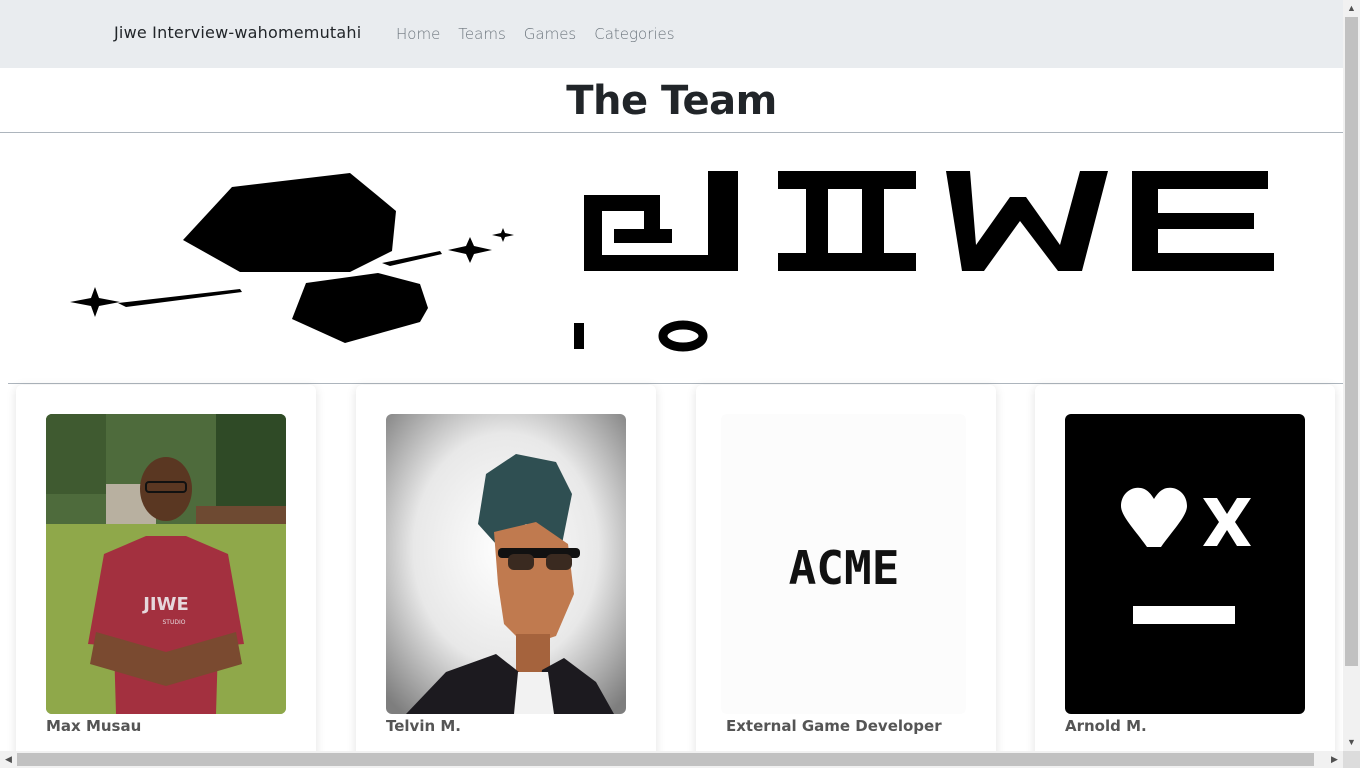  I want to click on logo-letter-e, so click(1203, 221).